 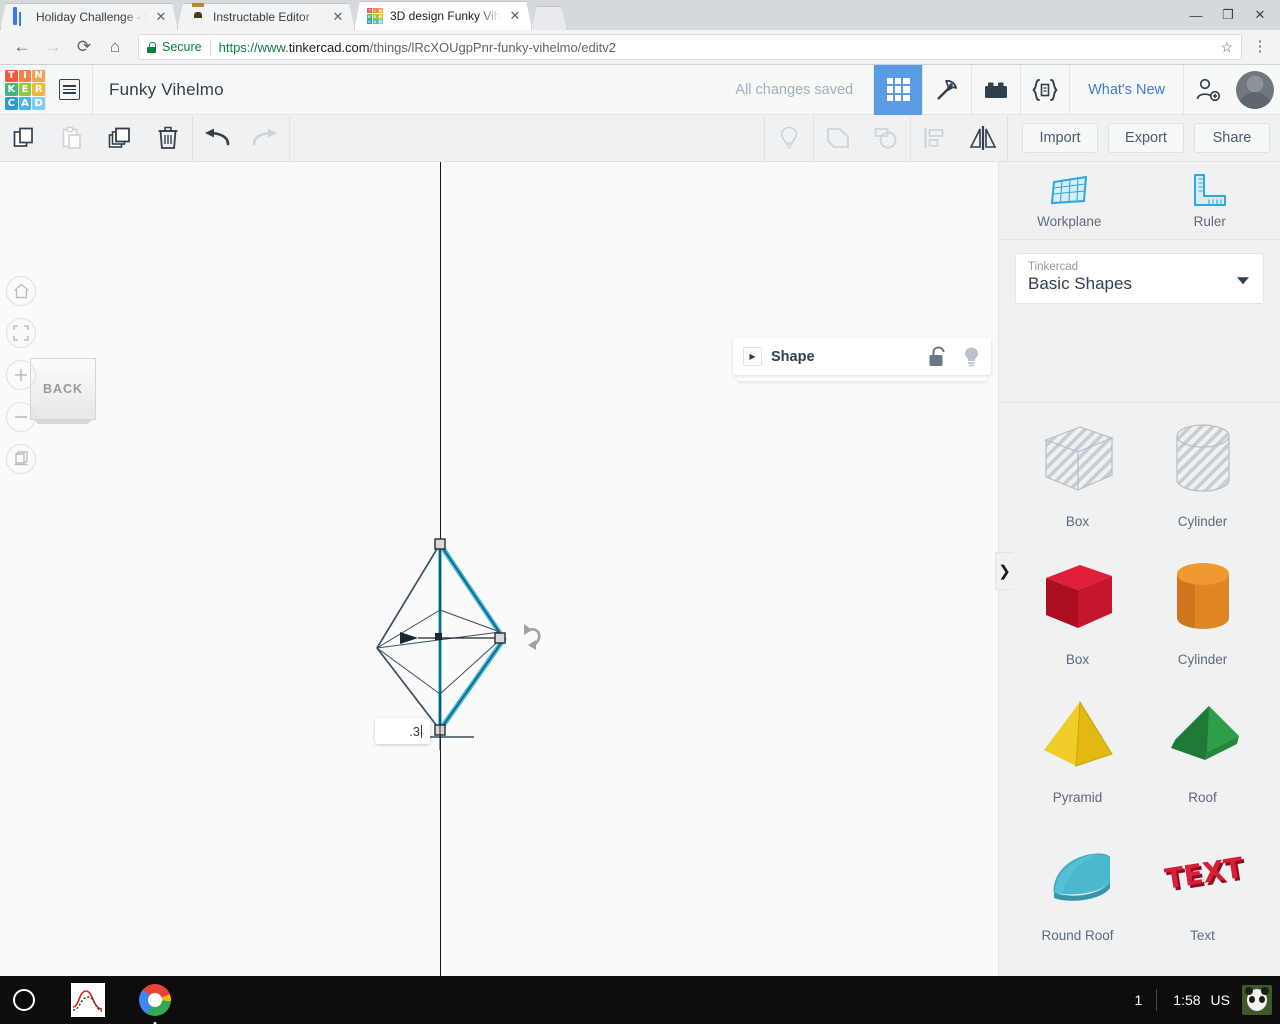 What do you see at coordinates (1260, 15) in the screenshot?
I see `close-window-button: ✕` at bounding box center [1260, 15].